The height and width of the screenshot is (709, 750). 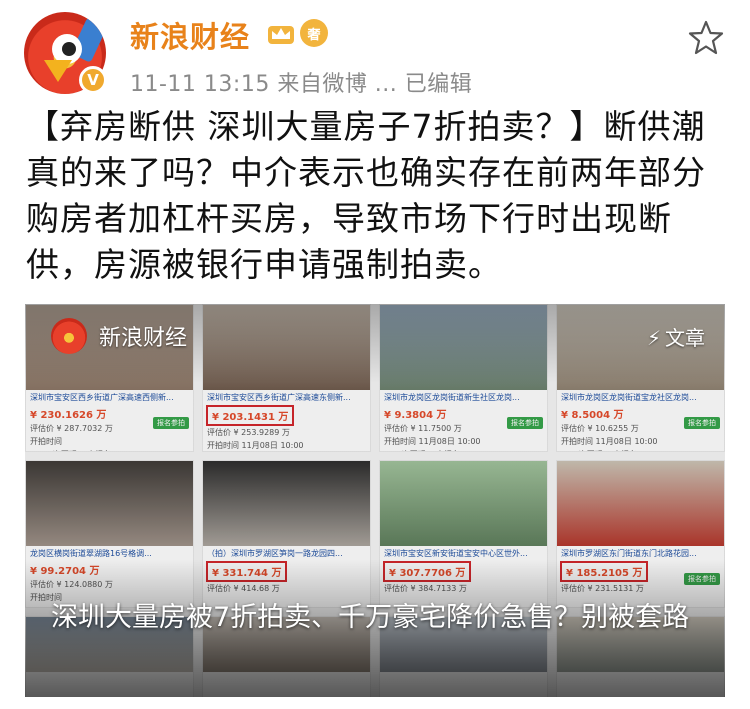 What do you see at coordinates (69, 49) in the screenshot?
I see `avatar-pupil` at bounding box center [69, 49].